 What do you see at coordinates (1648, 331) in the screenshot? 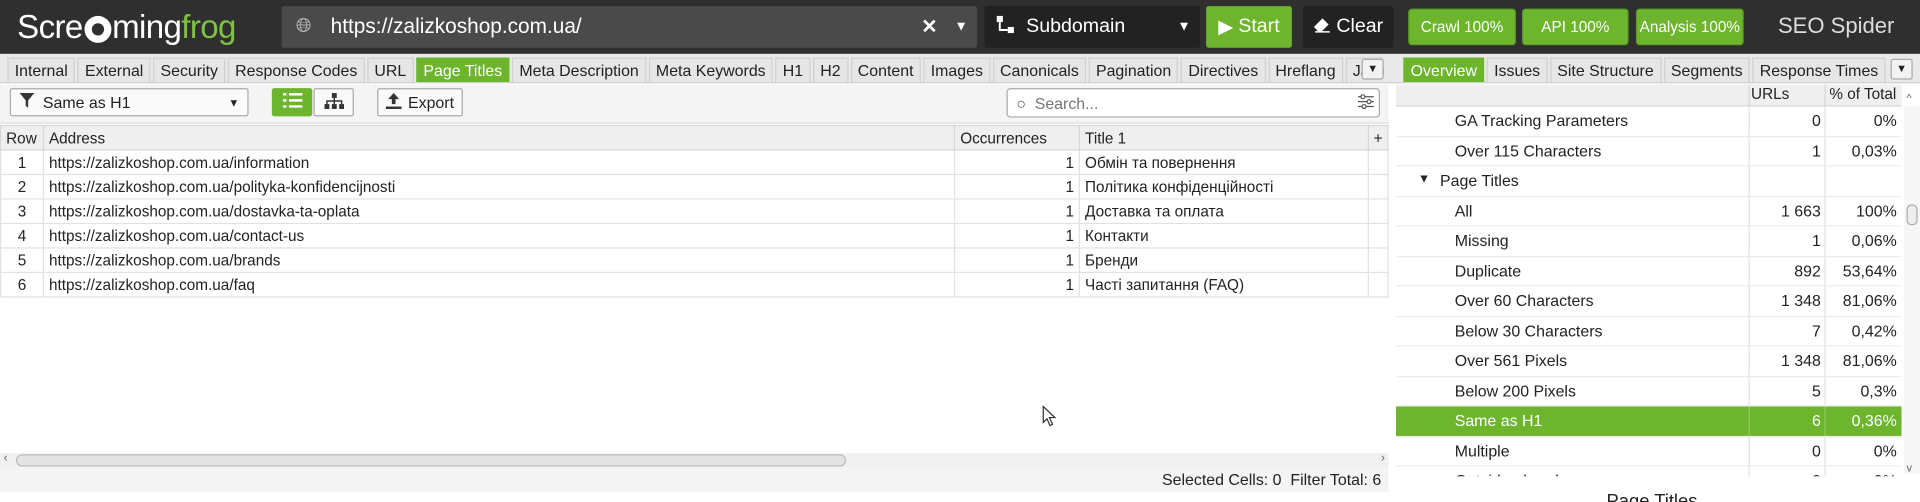
I see `overview-row: Below 30 Characters 7 0,42%` at bounding box center [1648, 331].